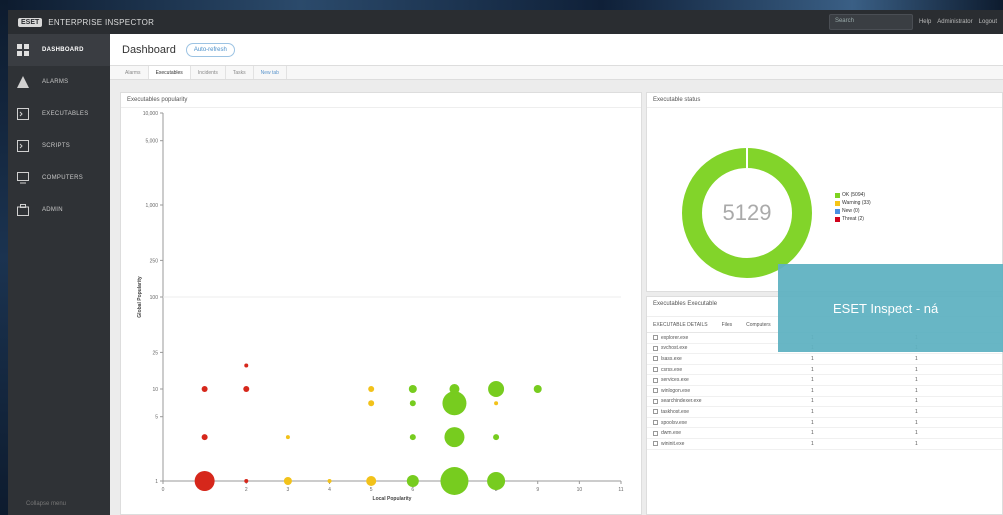 The image size is (1003, 515). What do you see at coordinates (890, 308) in the screenshot?
I see `caption-overlay: ESET Inspect - ná` at bounding box center [890, 308].